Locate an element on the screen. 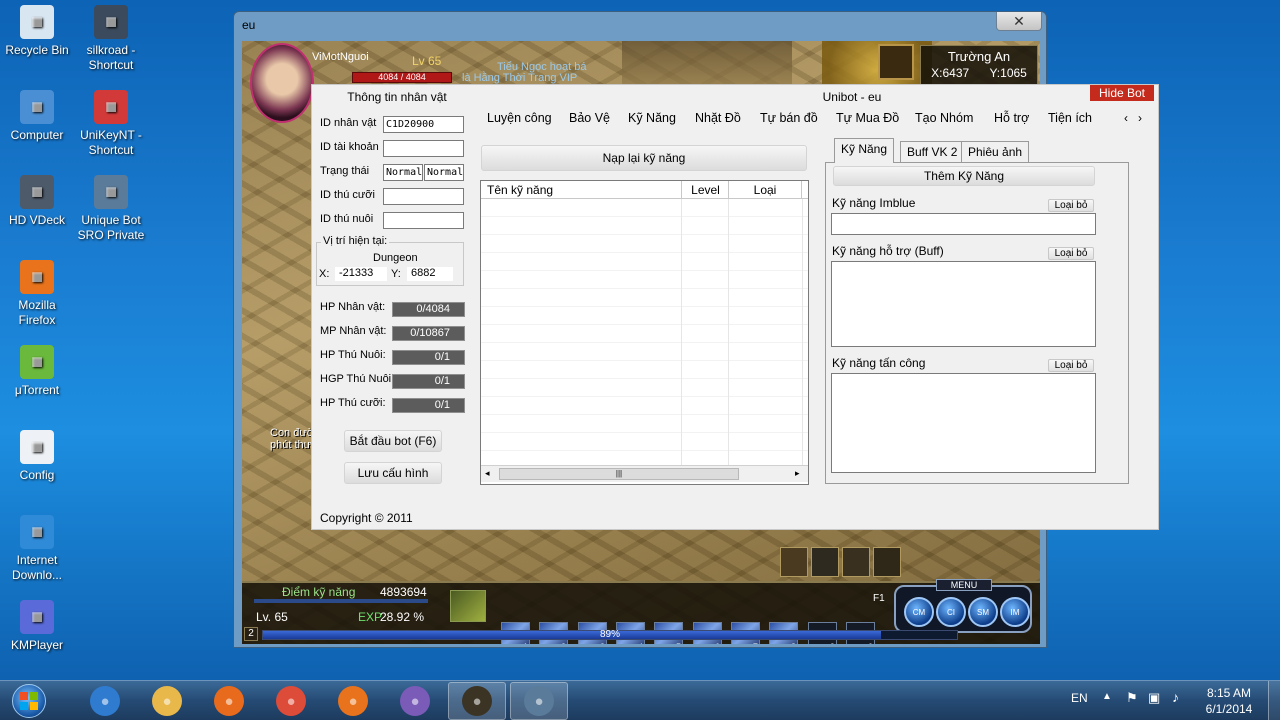 This screenshot has width=1280, height=720. tab: Hỗ trợ is located at coordinates (1011, 118).